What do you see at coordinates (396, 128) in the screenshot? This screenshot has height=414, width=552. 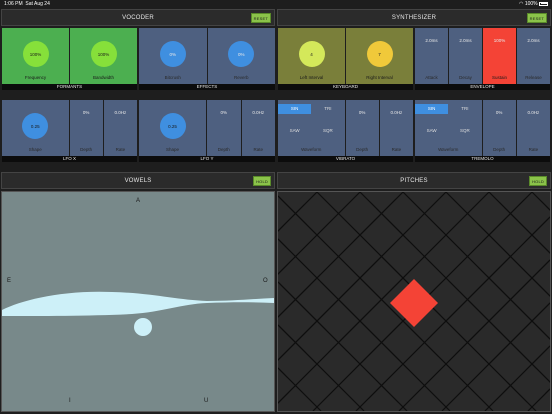 I see `vibrato-rate-control: 0.0Hz Rate` at bounding box center [396, 128].